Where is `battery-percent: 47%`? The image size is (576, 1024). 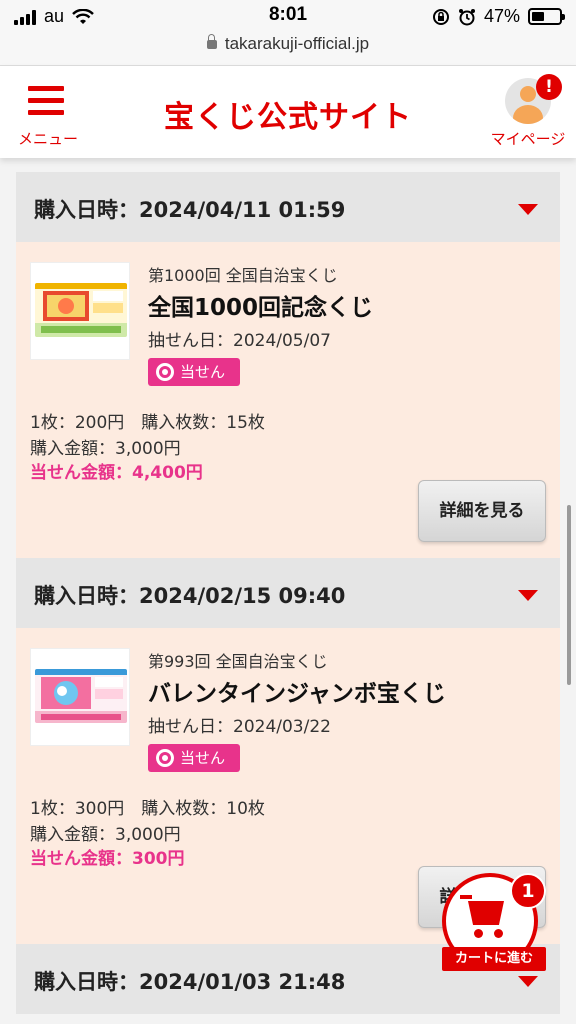 battery-percent: 47% is located at coordinates (501, 16).